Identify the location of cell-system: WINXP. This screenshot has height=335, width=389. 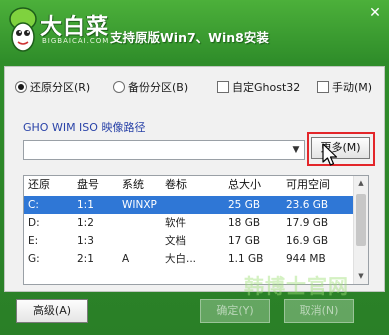
(139, 205).